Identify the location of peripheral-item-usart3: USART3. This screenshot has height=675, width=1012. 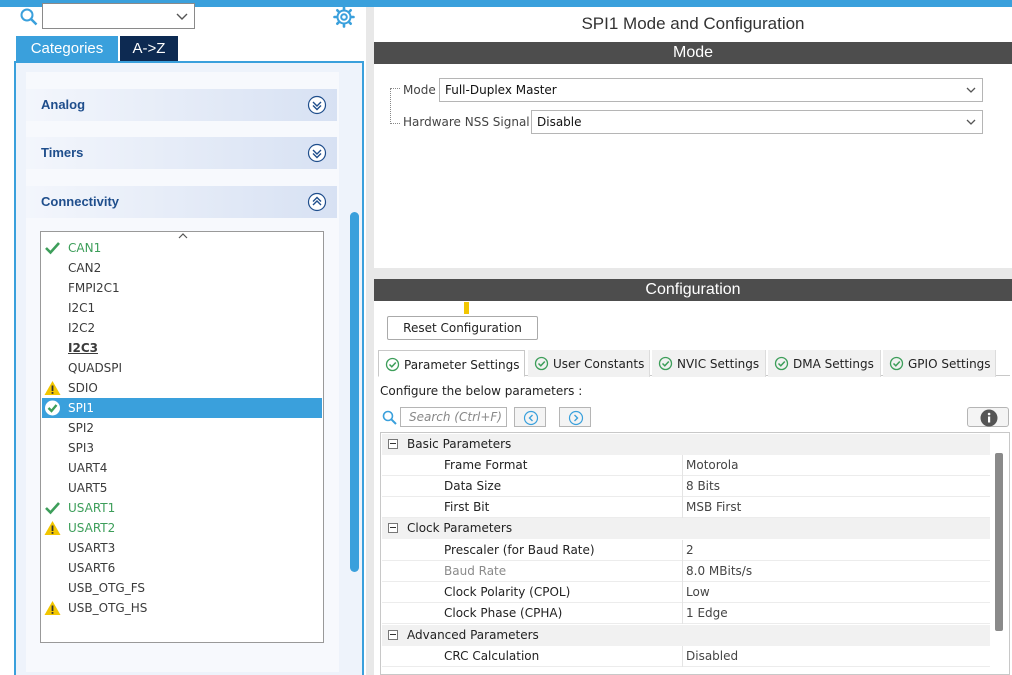
(182, 548).